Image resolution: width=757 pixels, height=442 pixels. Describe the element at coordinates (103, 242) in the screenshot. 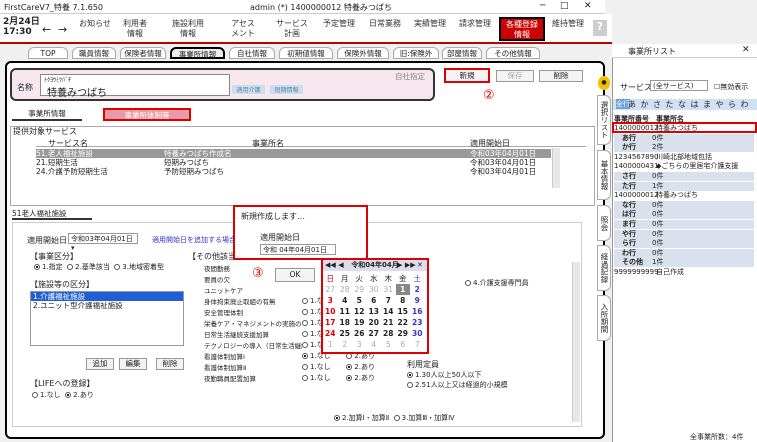

I see `start-date-select: 令和03年04月01日 ▾` at that location.